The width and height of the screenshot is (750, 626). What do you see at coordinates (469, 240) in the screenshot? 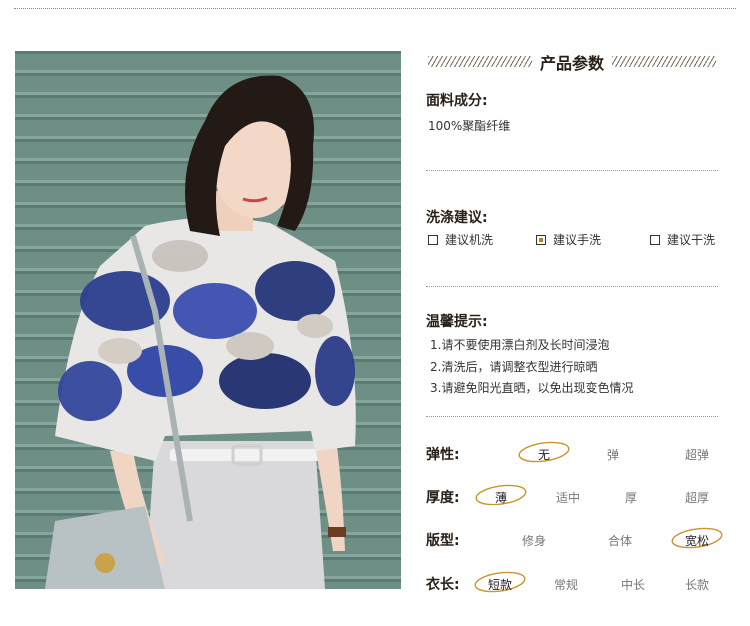
I see `wash-option-label: 建议机洗` at bounding box center [469, 240].